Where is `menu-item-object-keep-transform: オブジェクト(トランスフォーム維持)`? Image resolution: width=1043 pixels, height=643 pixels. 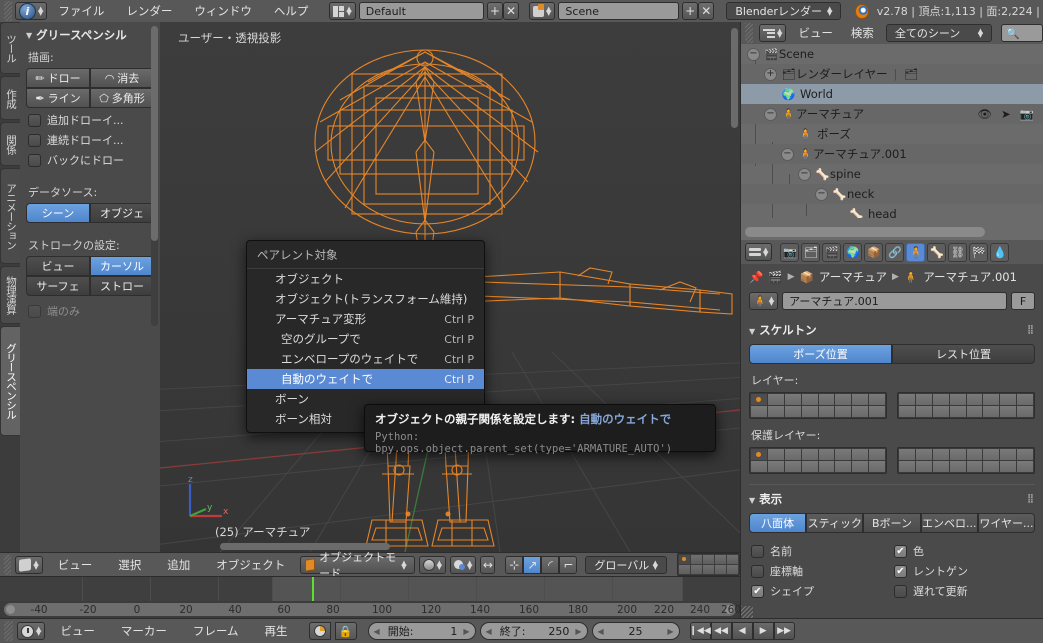 menu-item-object-keep-transform: オブジェクト(トランスフォーム維持) is located at coordinates (365, 299).